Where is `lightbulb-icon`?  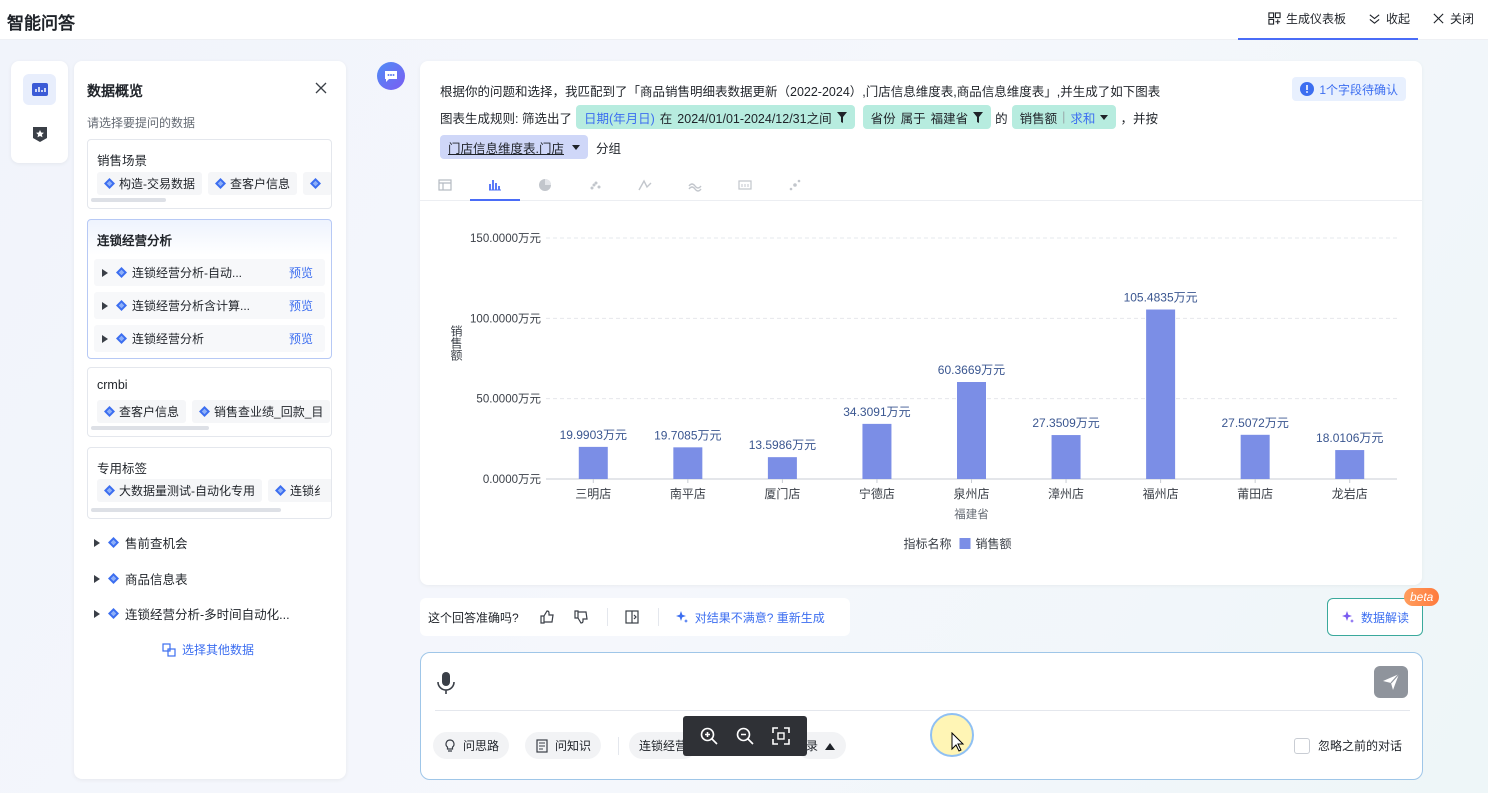 lightbulb-icon is located at coordinates (450, 745).